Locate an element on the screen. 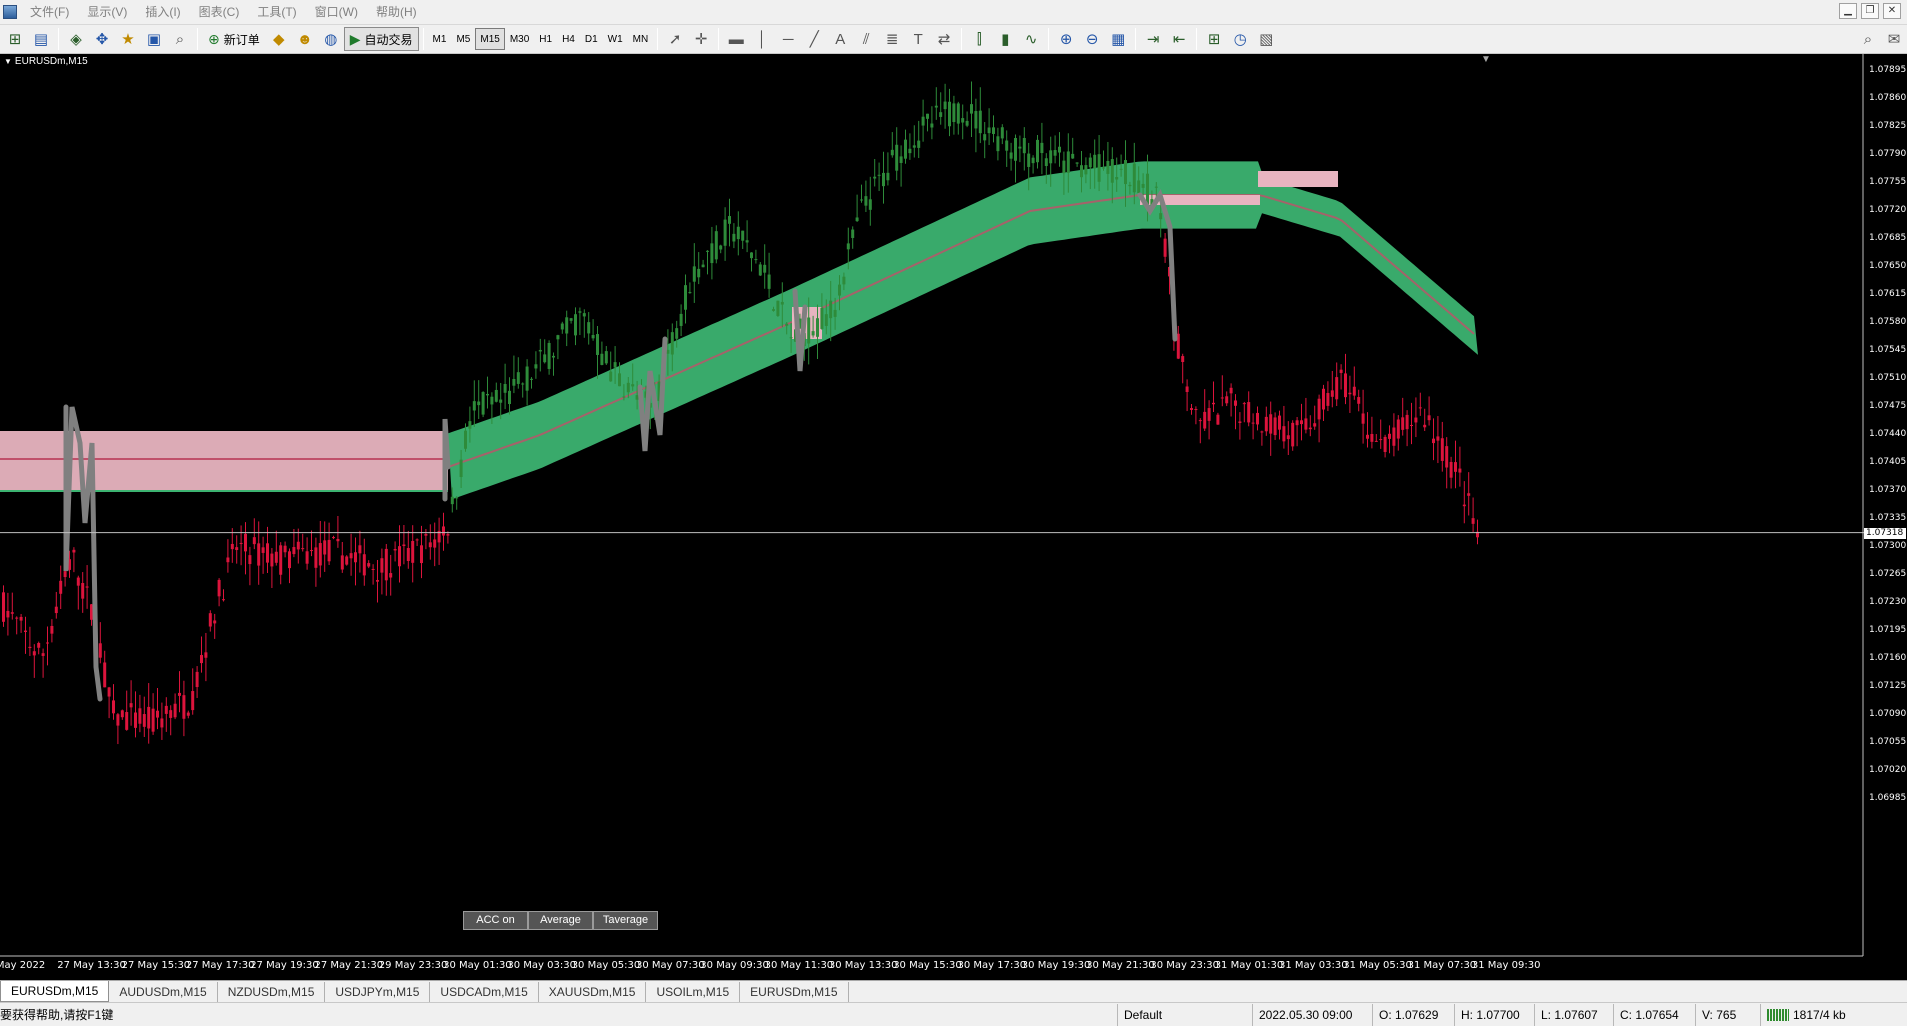 This screenshot has height=1026, width=1907. auto-trading-button: ▶ 自动交易 is located at coordinates (381, 39).